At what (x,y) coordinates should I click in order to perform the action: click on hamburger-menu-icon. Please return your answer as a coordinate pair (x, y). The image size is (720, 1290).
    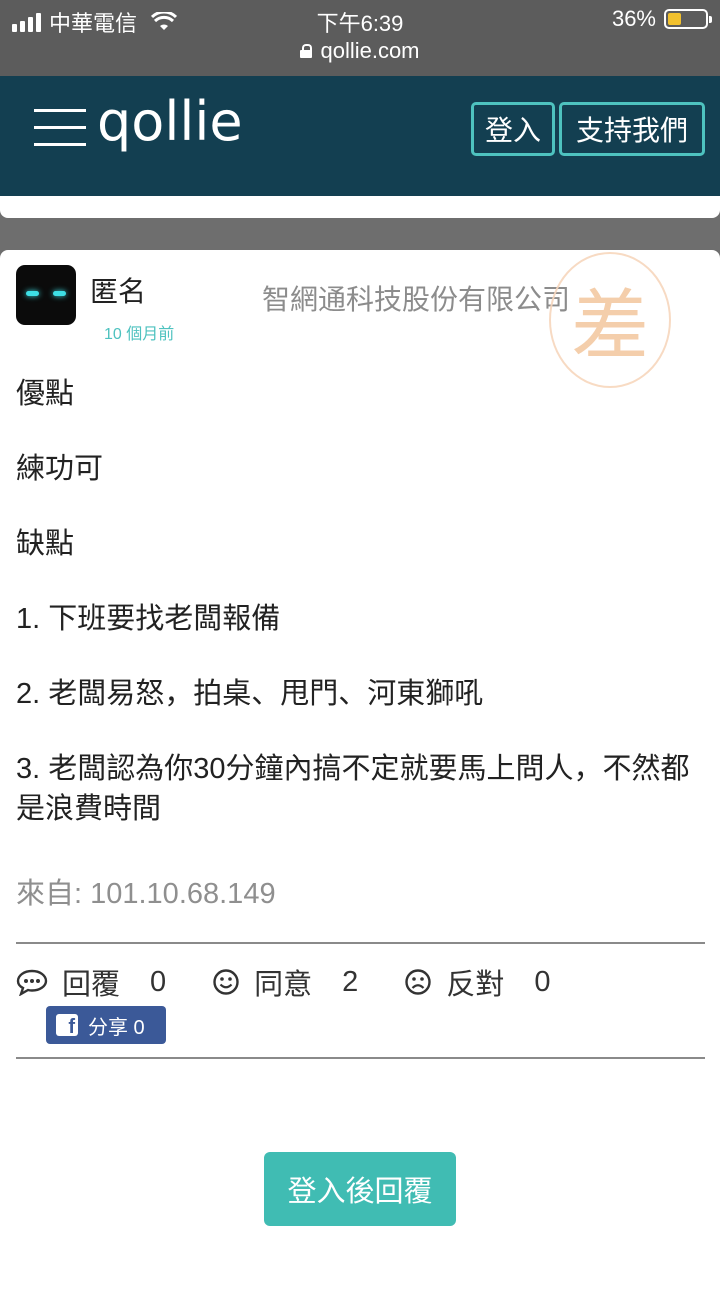
    Looking at the image, I should click on (60, 129).